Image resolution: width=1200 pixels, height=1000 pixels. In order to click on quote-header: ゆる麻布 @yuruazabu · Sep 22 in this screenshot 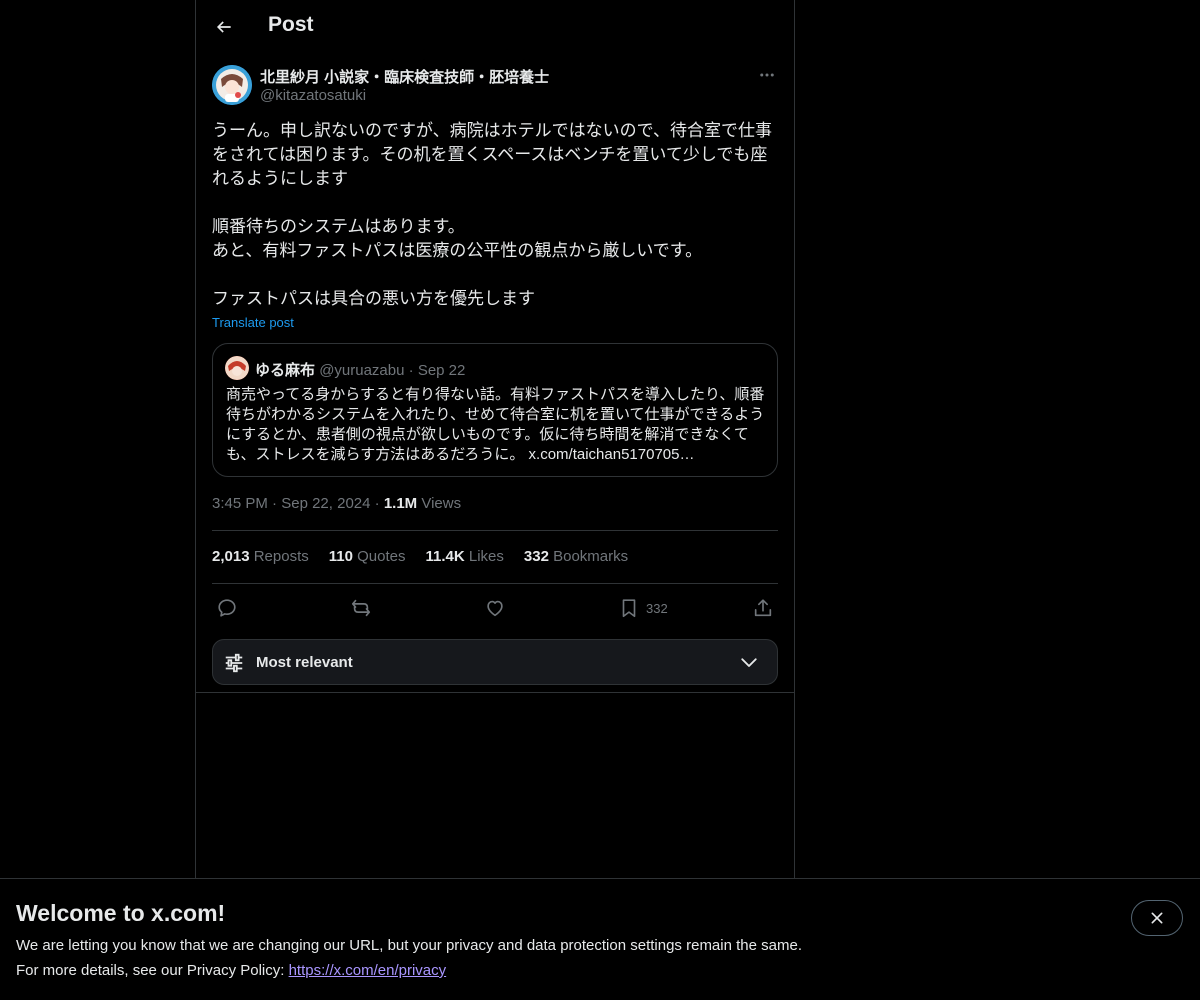, I will do `click(360, 369)`.